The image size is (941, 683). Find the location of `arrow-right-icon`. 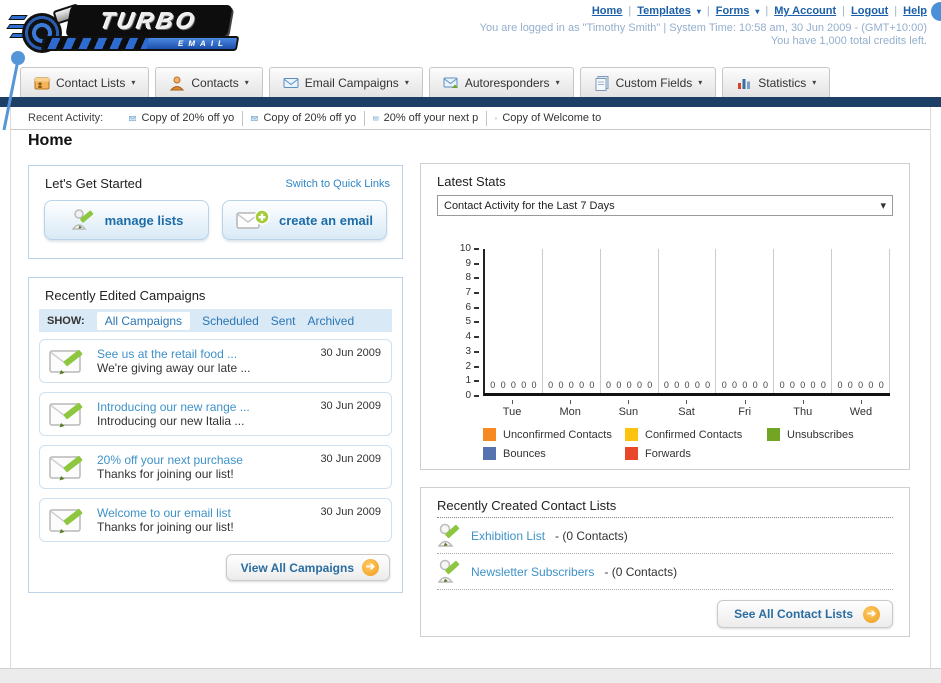

arrow-right-icon is located at coordinates (871, 614).